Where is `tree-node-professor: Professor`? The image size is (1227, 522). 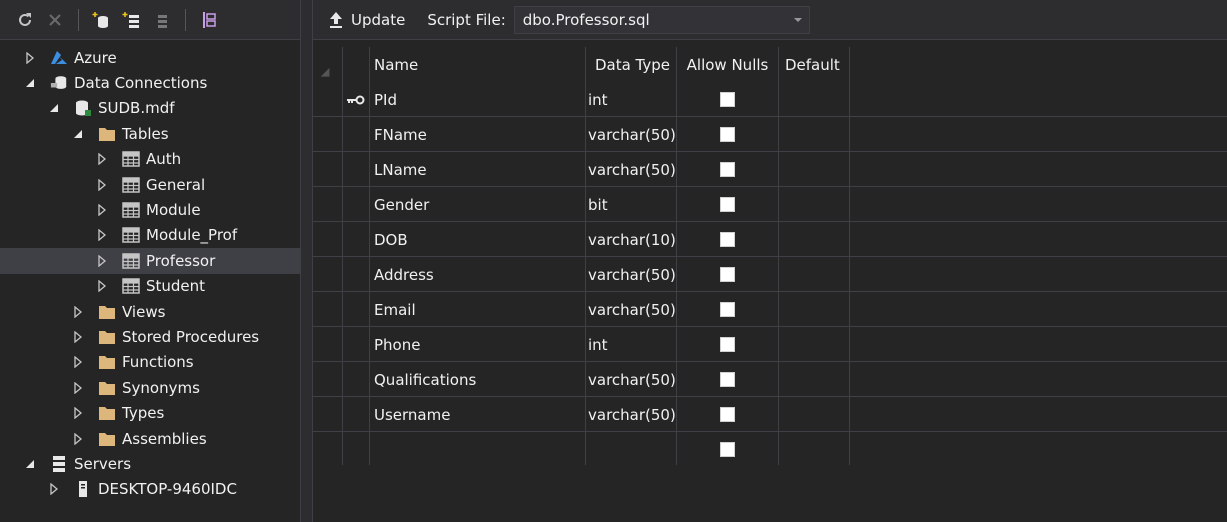
tree-node-professor: Professor is located at coordinates (150, 261).